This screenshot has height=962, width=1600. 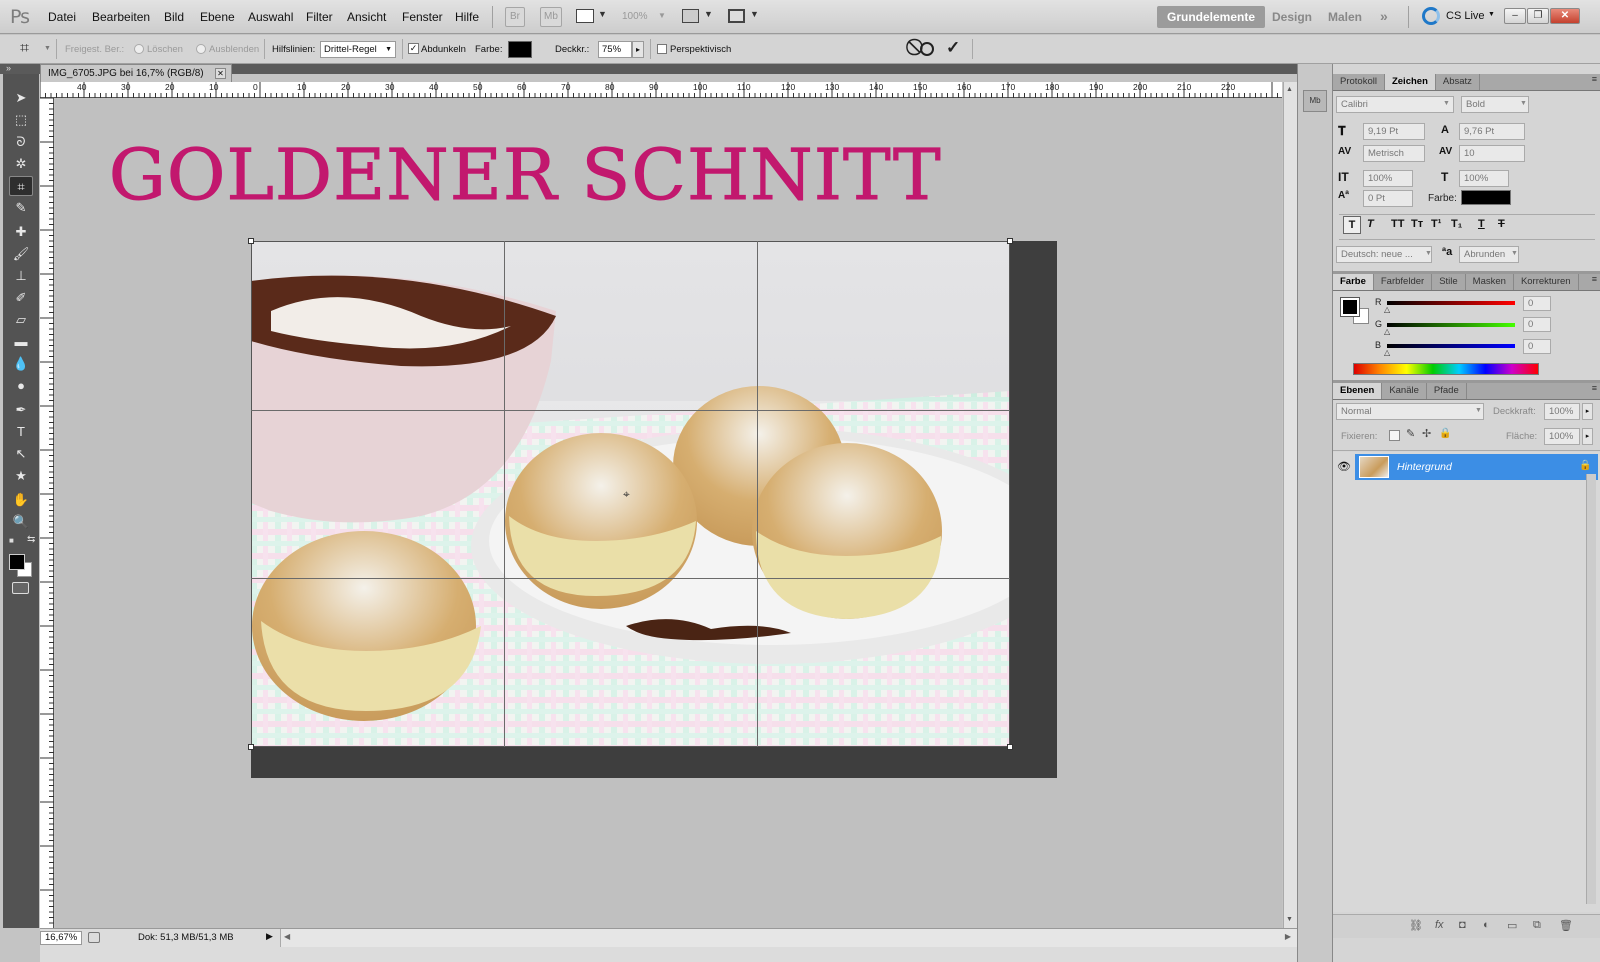 I want to click on mini-bridge-panel-icon: Mb, so click(x=1315, y=101).